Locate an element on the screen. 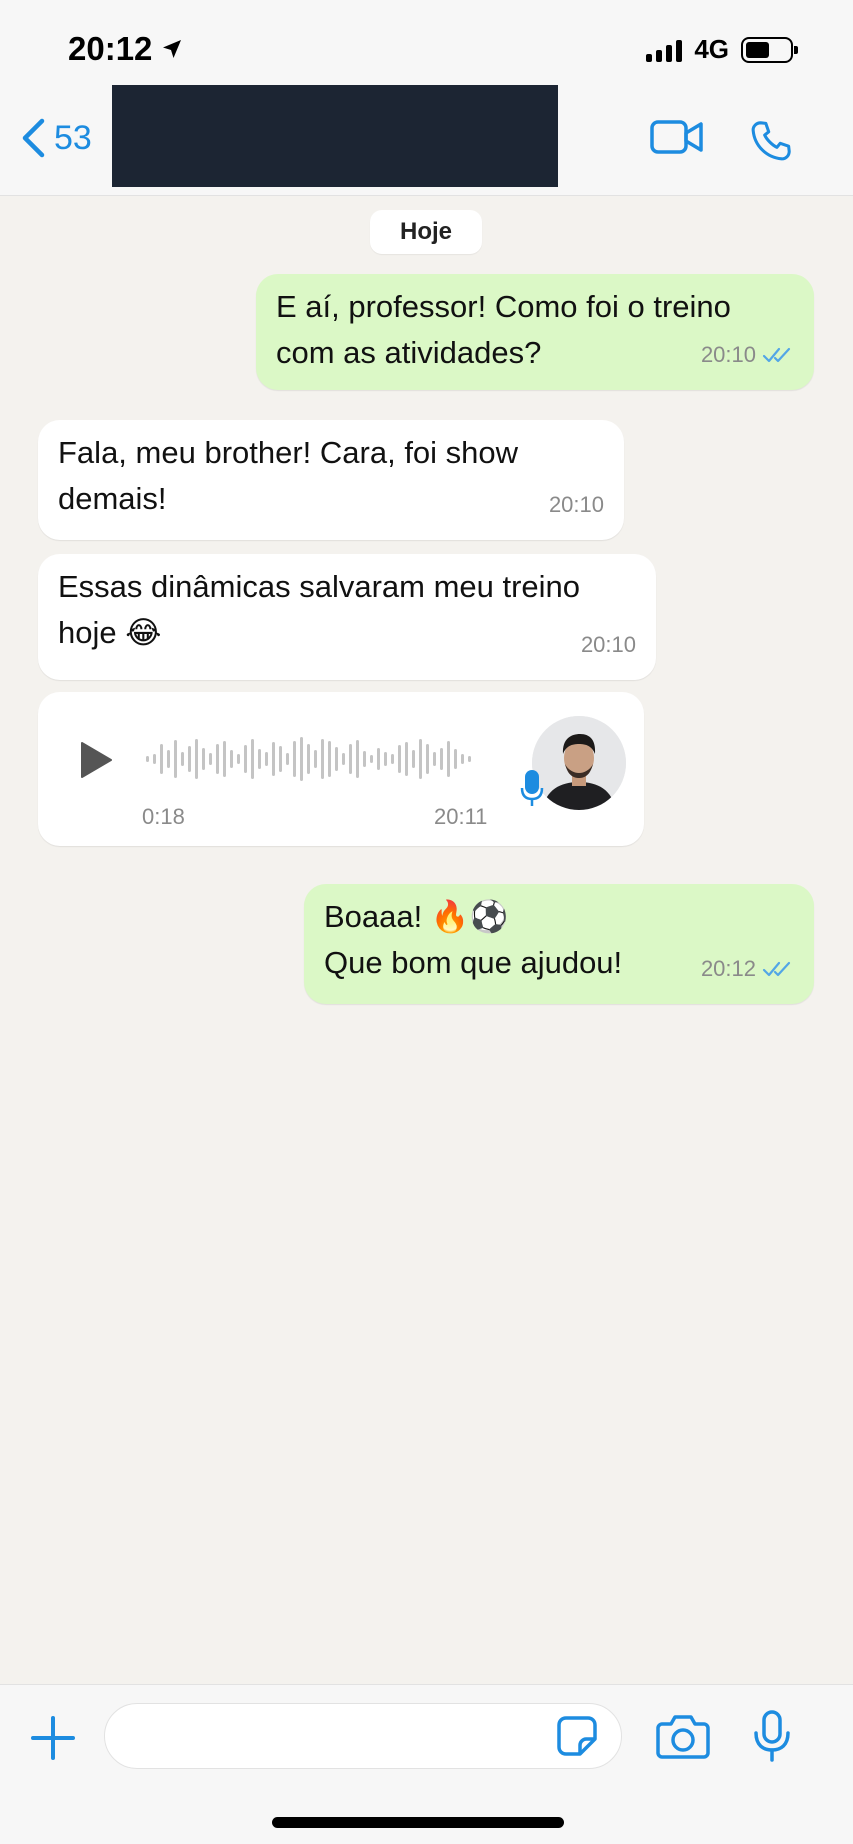 The height and width of the screenshot is (1844, 853). message-time: 20:11 is located at coordinates (461, 816).